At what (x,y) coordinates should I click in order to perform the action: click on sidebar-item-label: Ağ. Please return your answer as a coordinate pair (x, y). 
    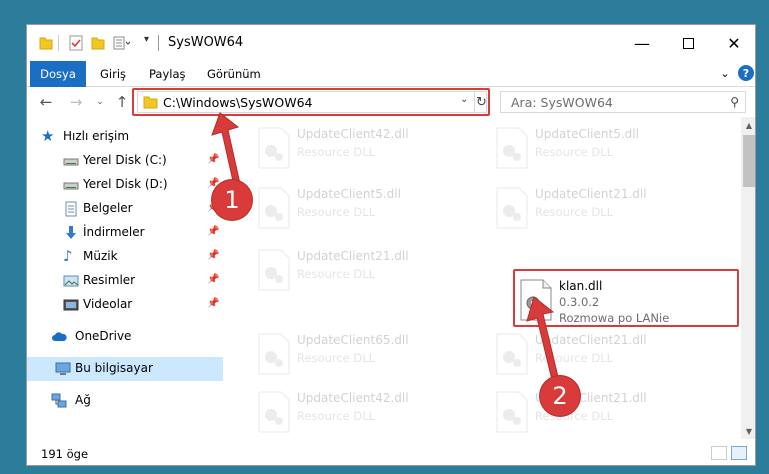
    Looking at the image, I should click on (83, 400).